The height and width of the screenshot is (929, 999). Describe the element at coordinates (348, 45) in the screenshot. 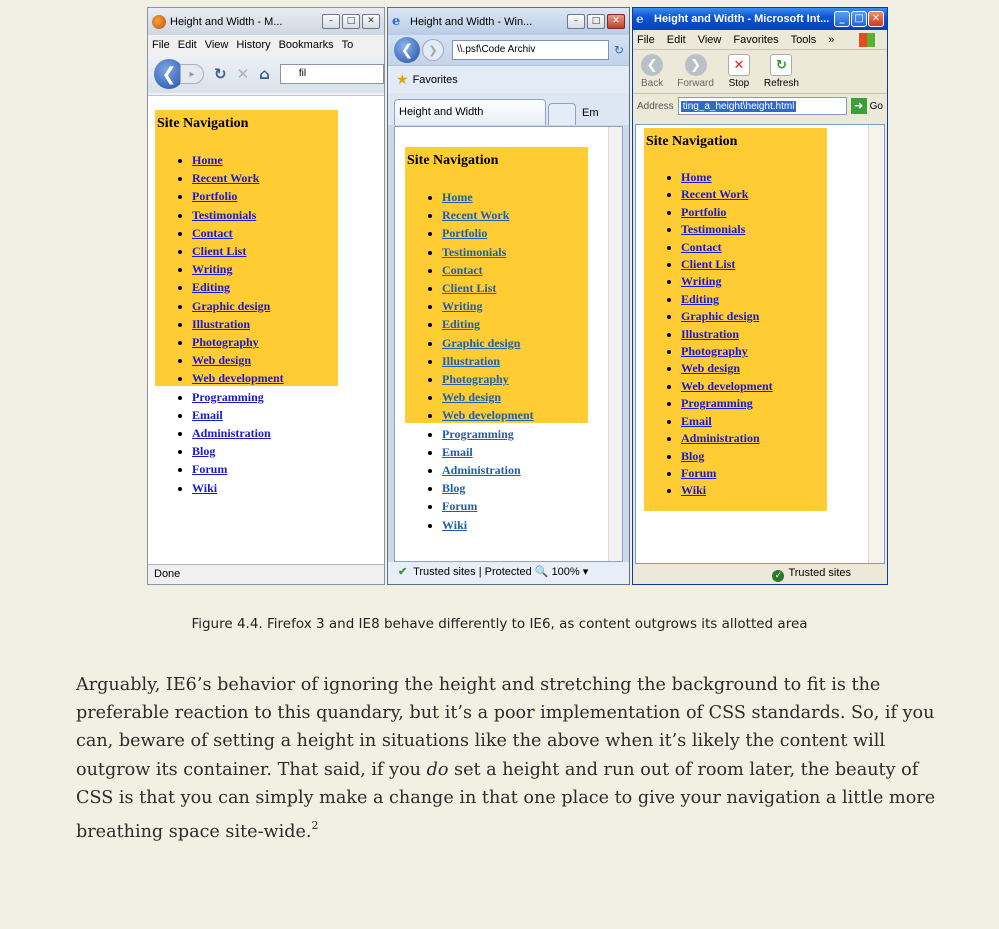

I see `menu-tools: To` at that location.